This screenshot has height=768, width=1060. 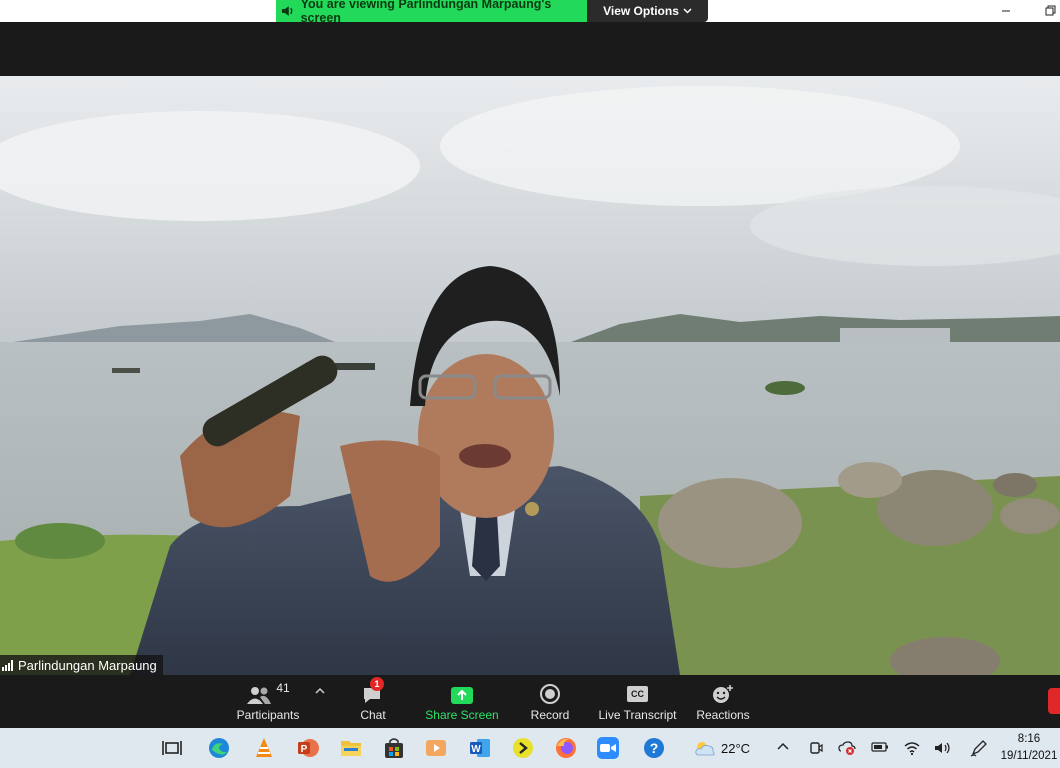 What do you see at coordinates (637, 694) in the screenshot?
I see `closed-captions-icon: CC` at bounding box center [637, 694].